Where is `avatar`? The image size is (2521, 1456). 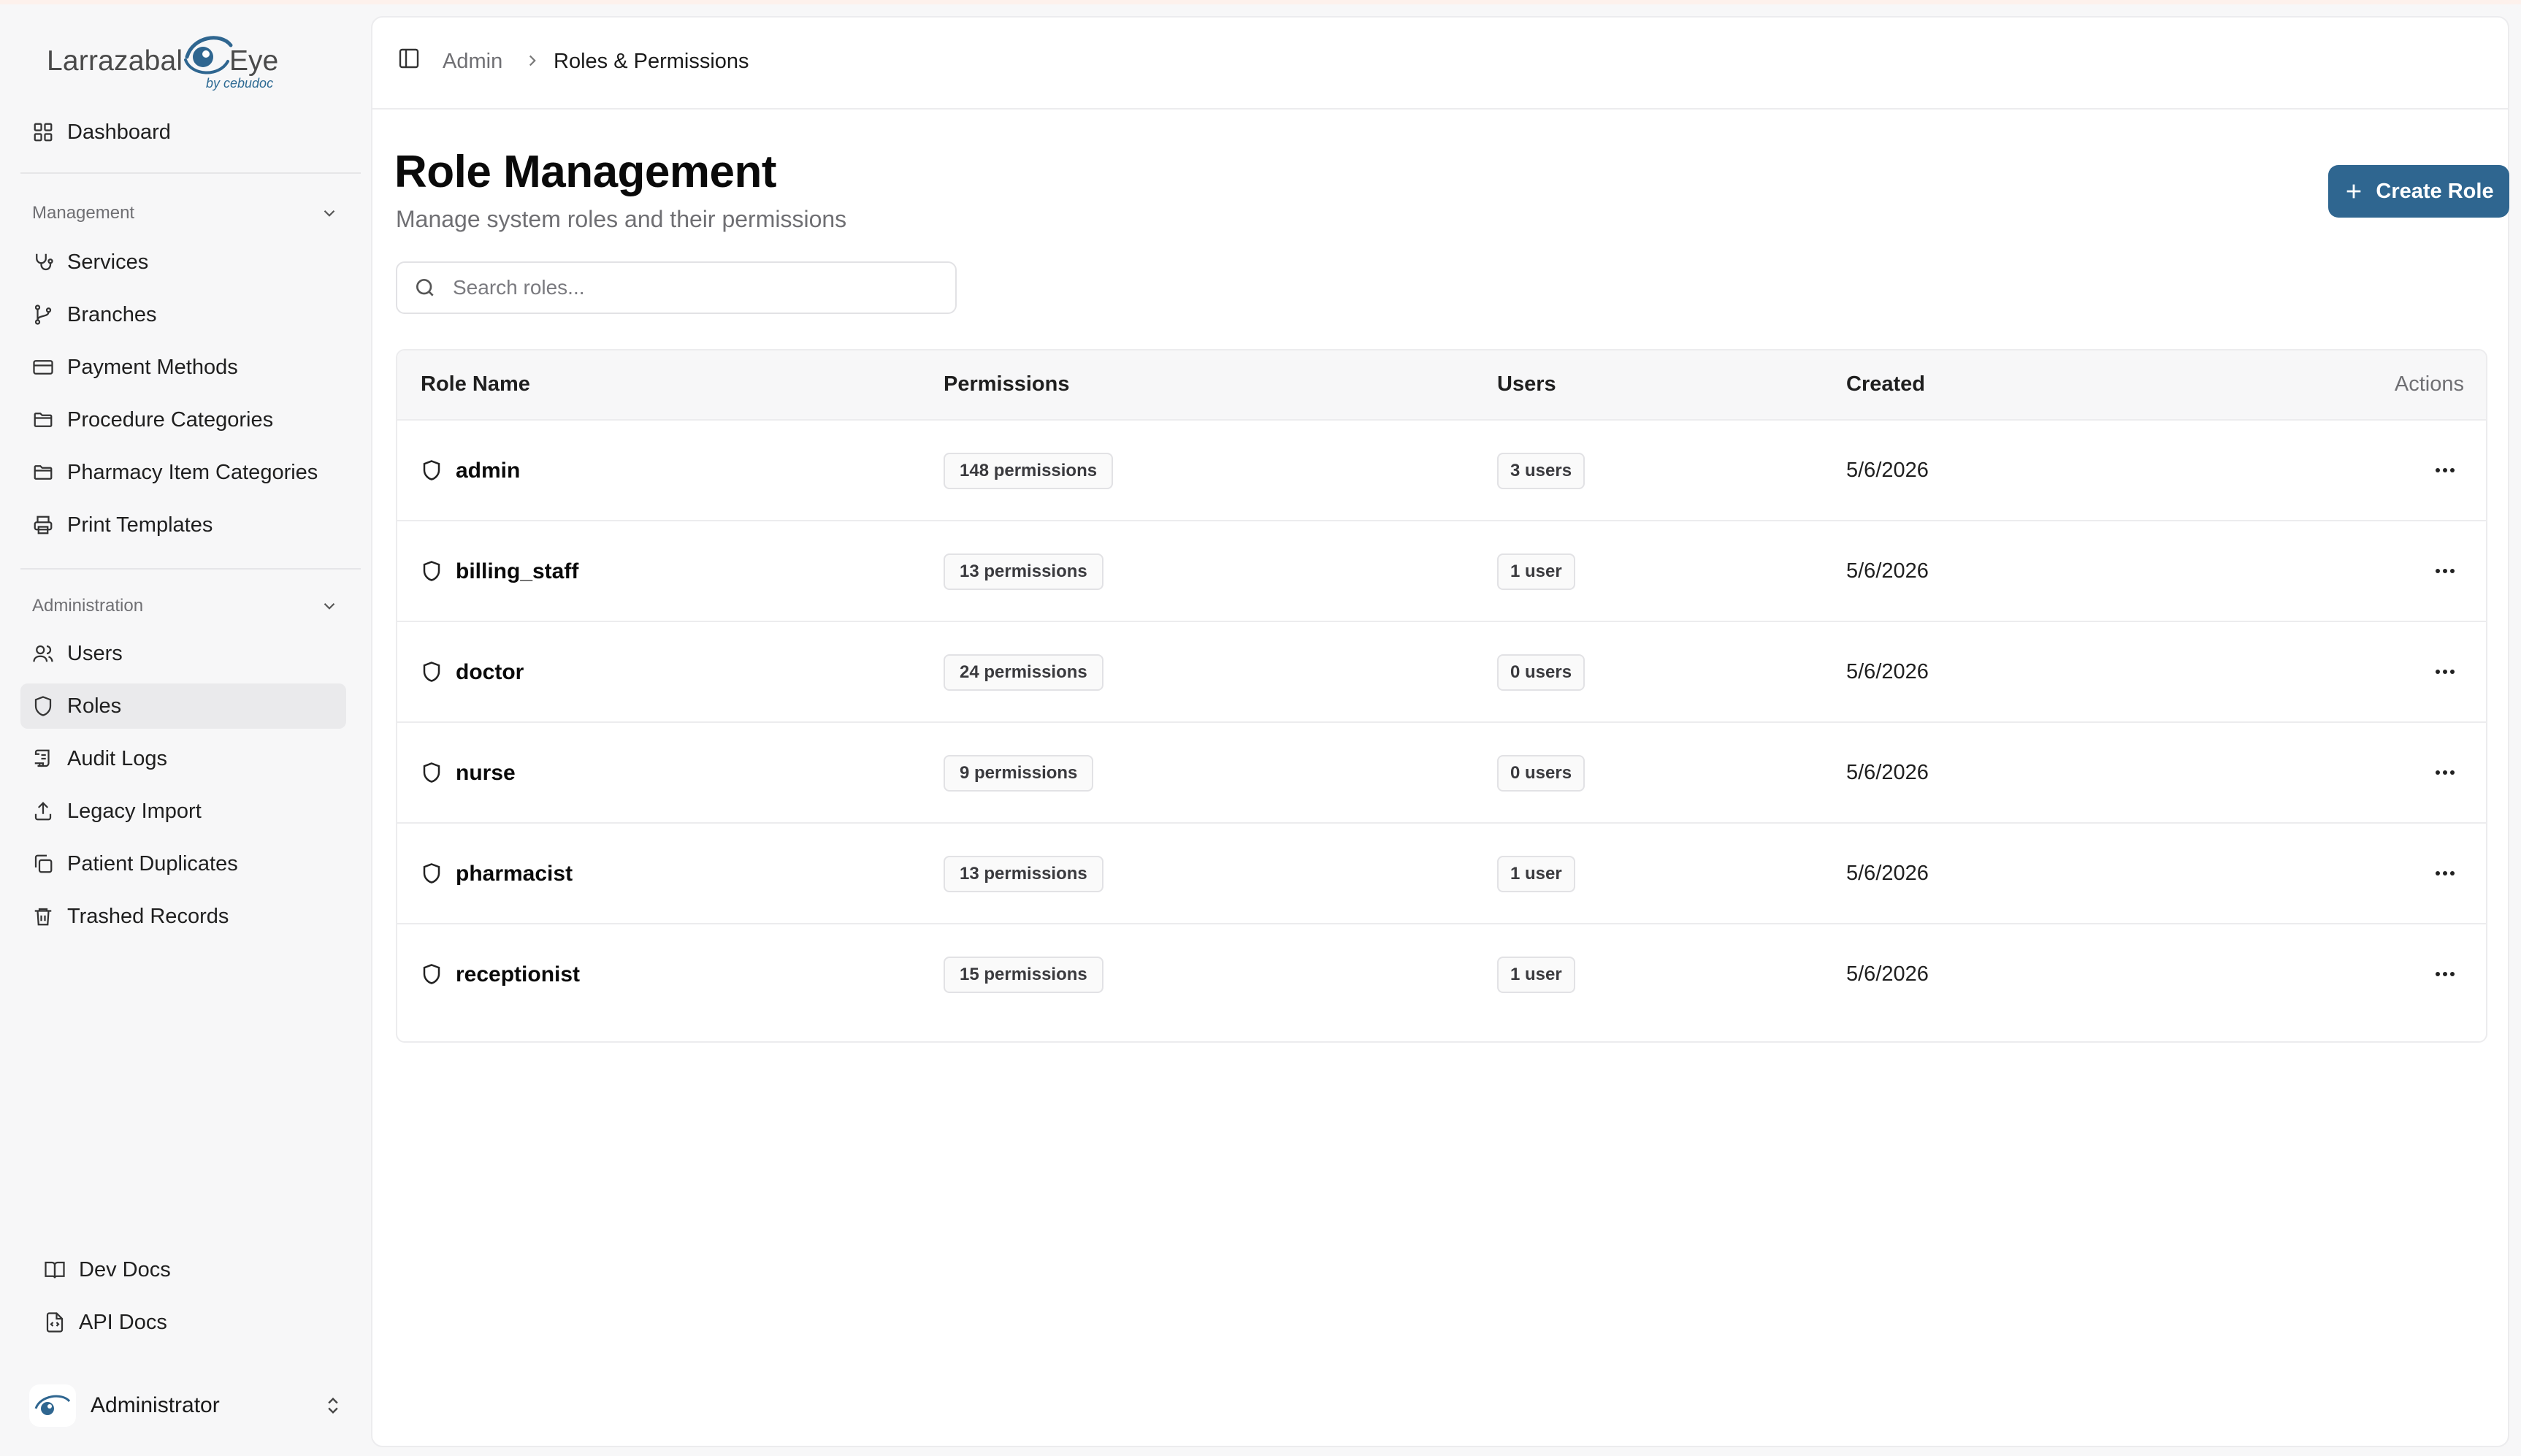 avatar is located at coordinates (53, 1405).